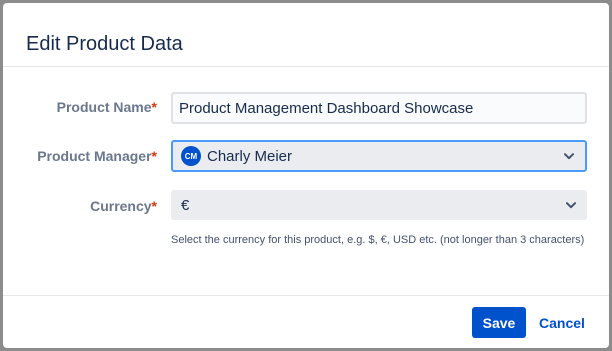 The height and width of the screenshot is (351, 612). Describe the element at coordinates (379, 108) in the screenshot. I see `product-name-input` at that location.